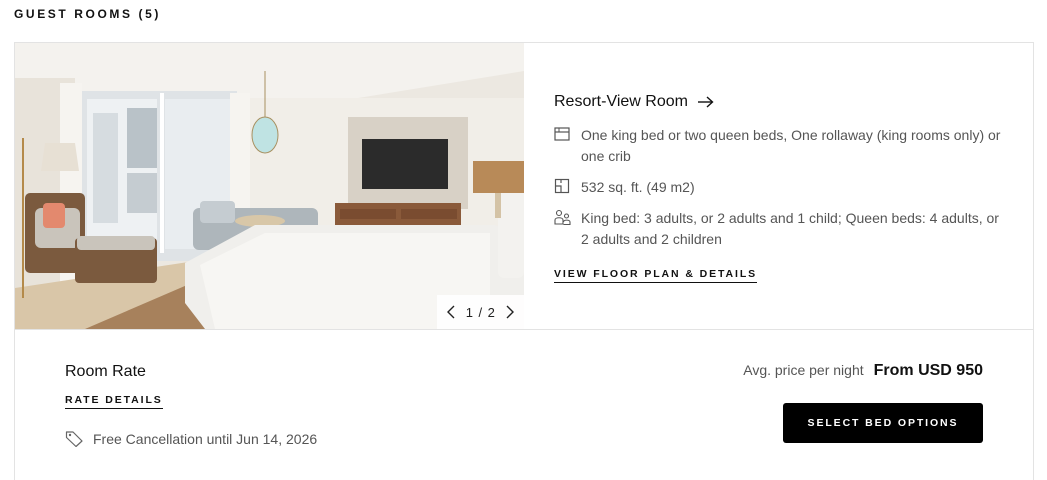 This screenshot has height=480, width=1047. What do you see at coordinates (705, 102) in the screenshot?
I see `arrow-right-icon` at bounding box center [705, 102].